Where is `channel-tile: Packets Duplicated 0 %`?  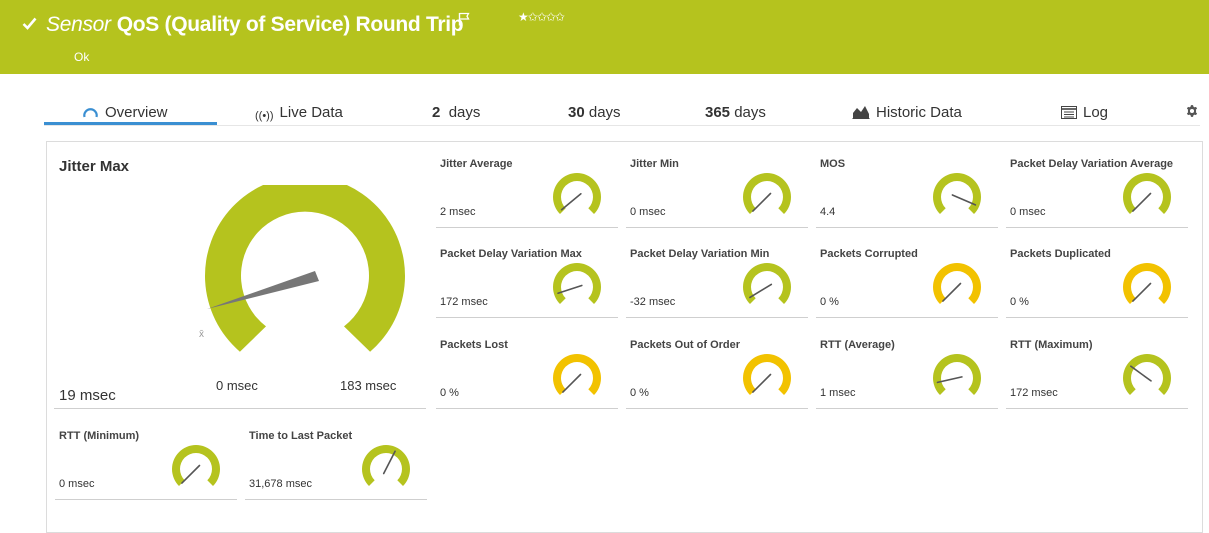
channel-tile: Packets Duplicated 0 % is located at coordinates (1097, 283).